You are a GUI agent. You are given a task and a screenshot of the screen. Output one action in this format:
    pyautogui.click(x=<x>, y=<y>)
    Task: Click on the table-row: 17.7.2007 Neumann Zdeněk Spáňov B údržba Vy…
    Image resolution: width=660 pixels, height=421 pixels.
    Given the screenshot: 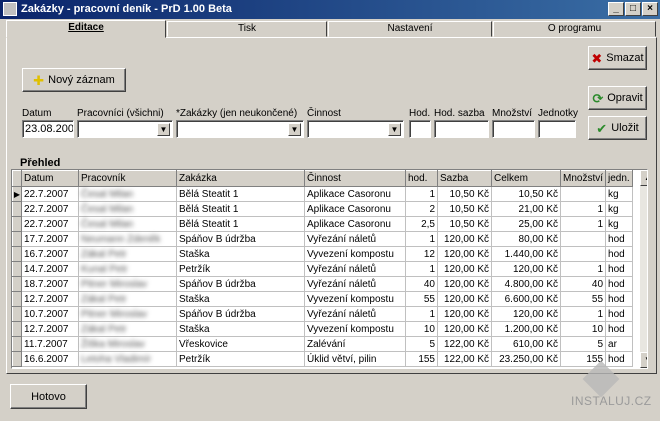 What is the action you would take?
    pyautogui.click(x=323, y=239)
    